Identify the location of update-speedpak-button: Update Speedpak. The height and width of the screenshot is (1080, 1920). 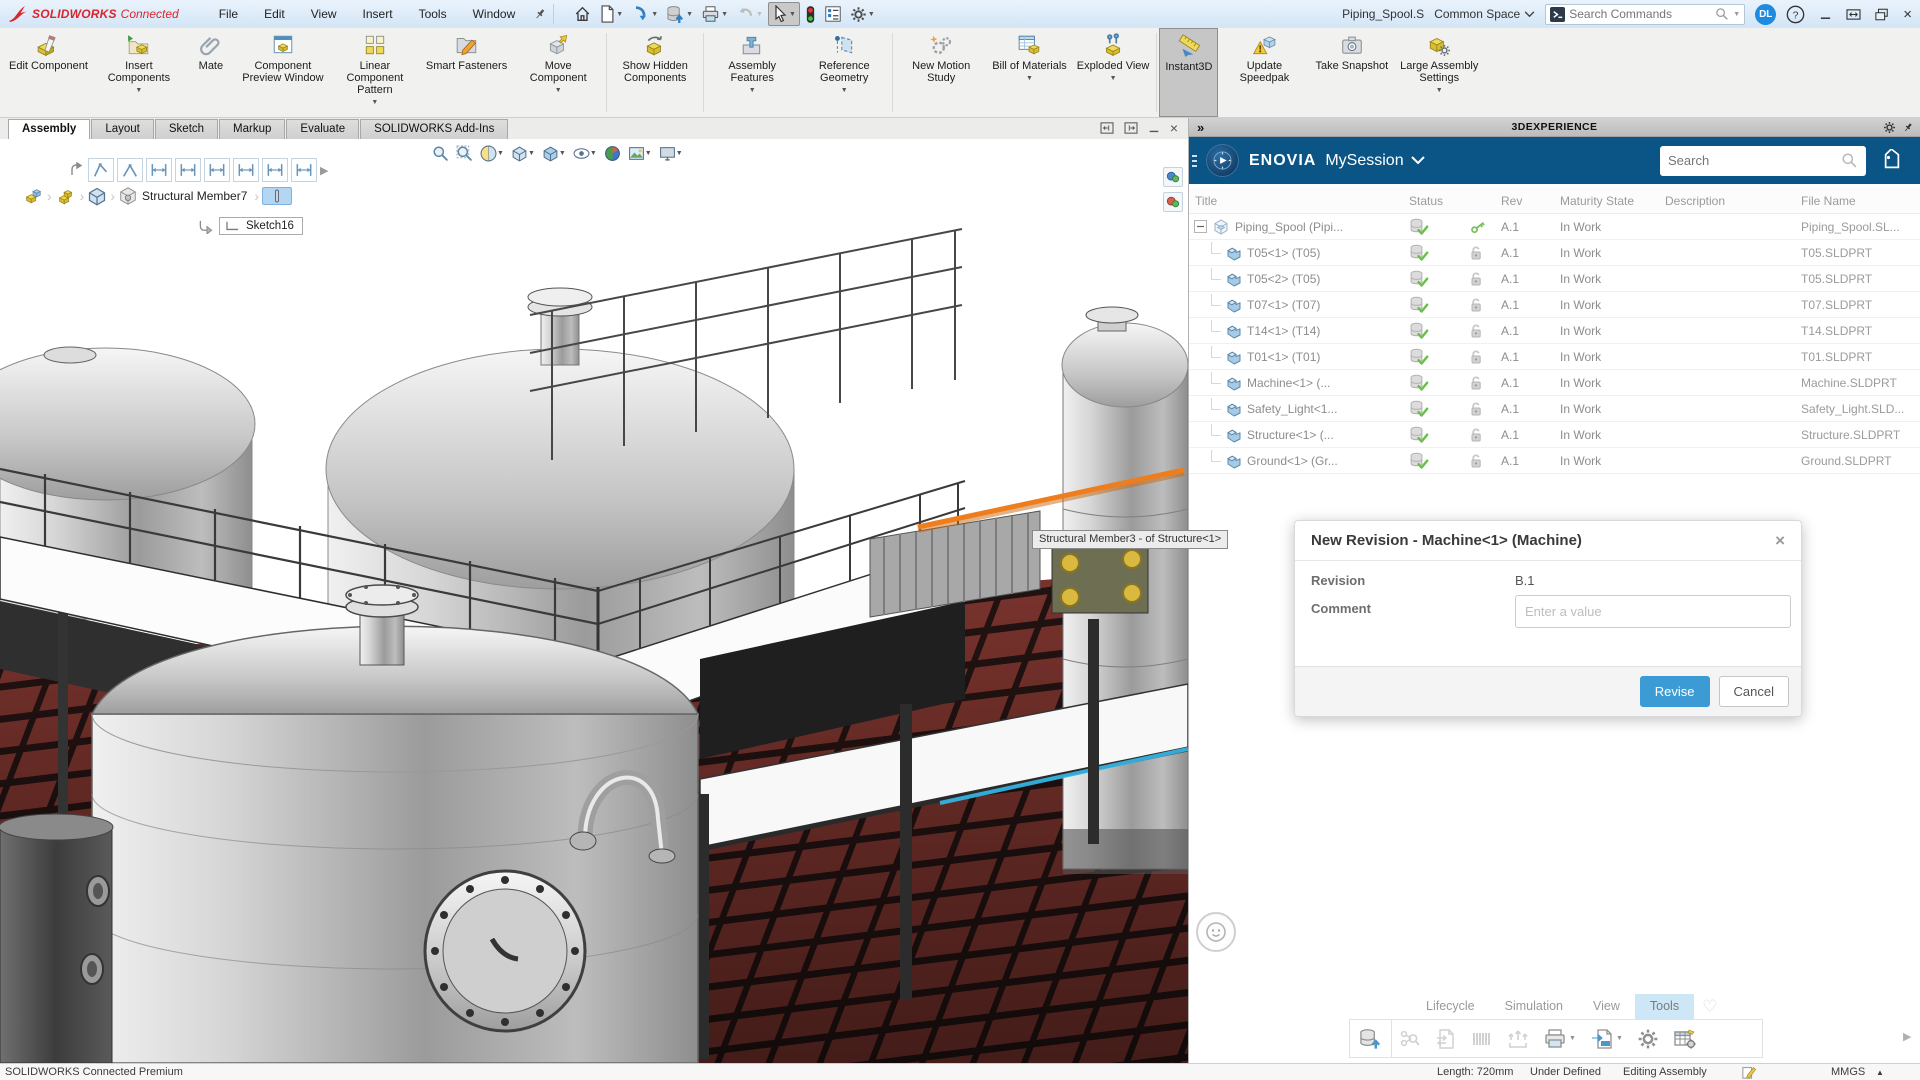
(1264, 72).